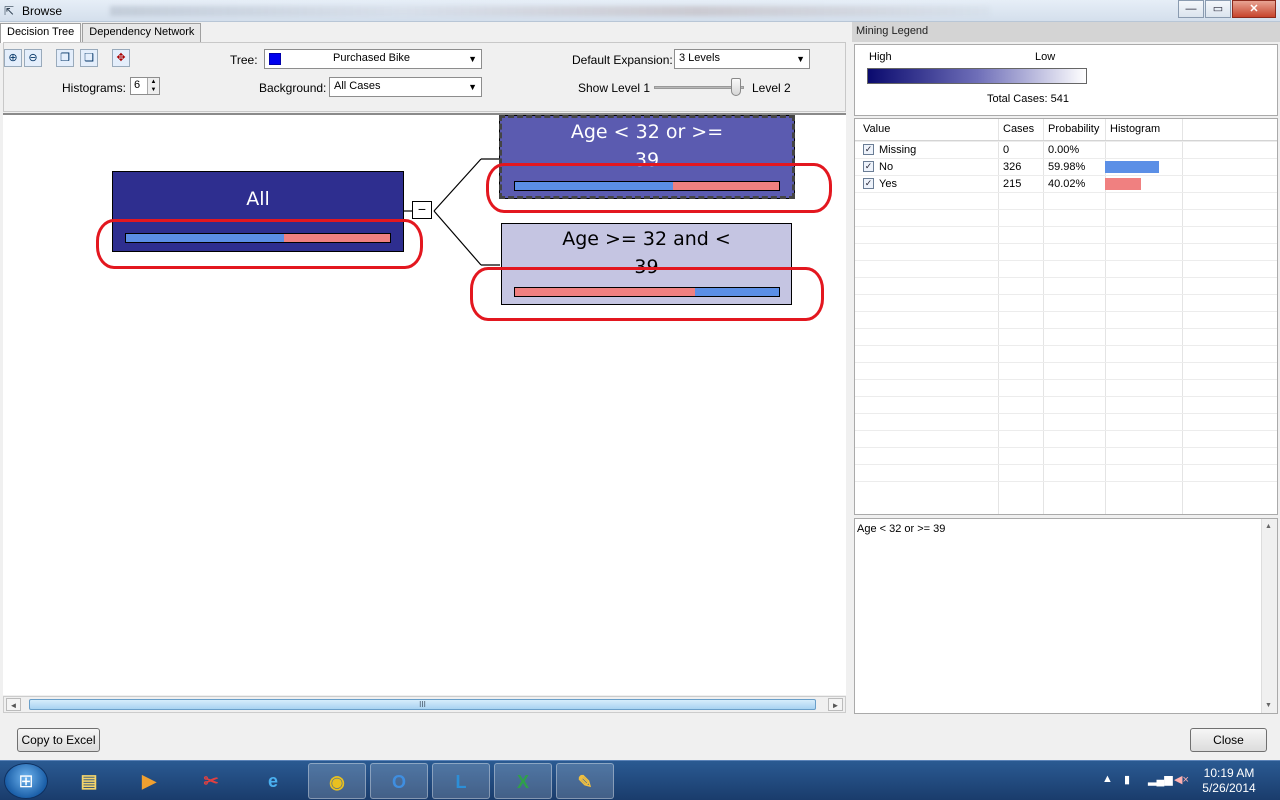 The height and width of the screenshot is (800, 1280). What do you see at coordinates (58, 740) in the screenshot?
I see `copy-to-excel-button: Copy to Excel` at bounding box center [58, 740].